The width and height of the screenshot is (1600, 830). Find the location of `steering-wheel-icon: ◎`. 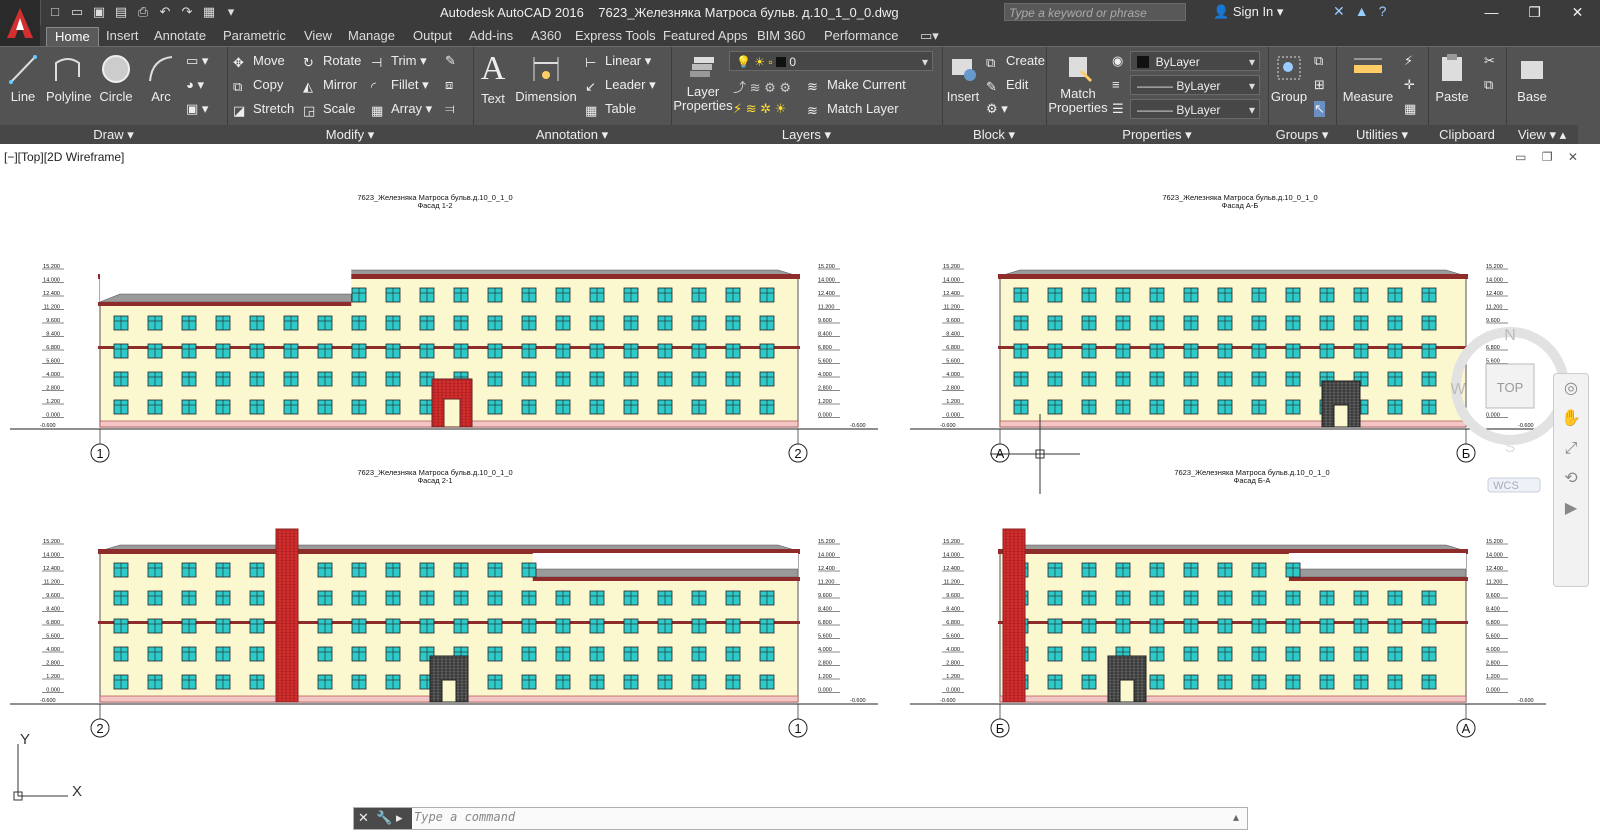

steering-wheel-icon: ◎ is located at coordinates (1571, 389).